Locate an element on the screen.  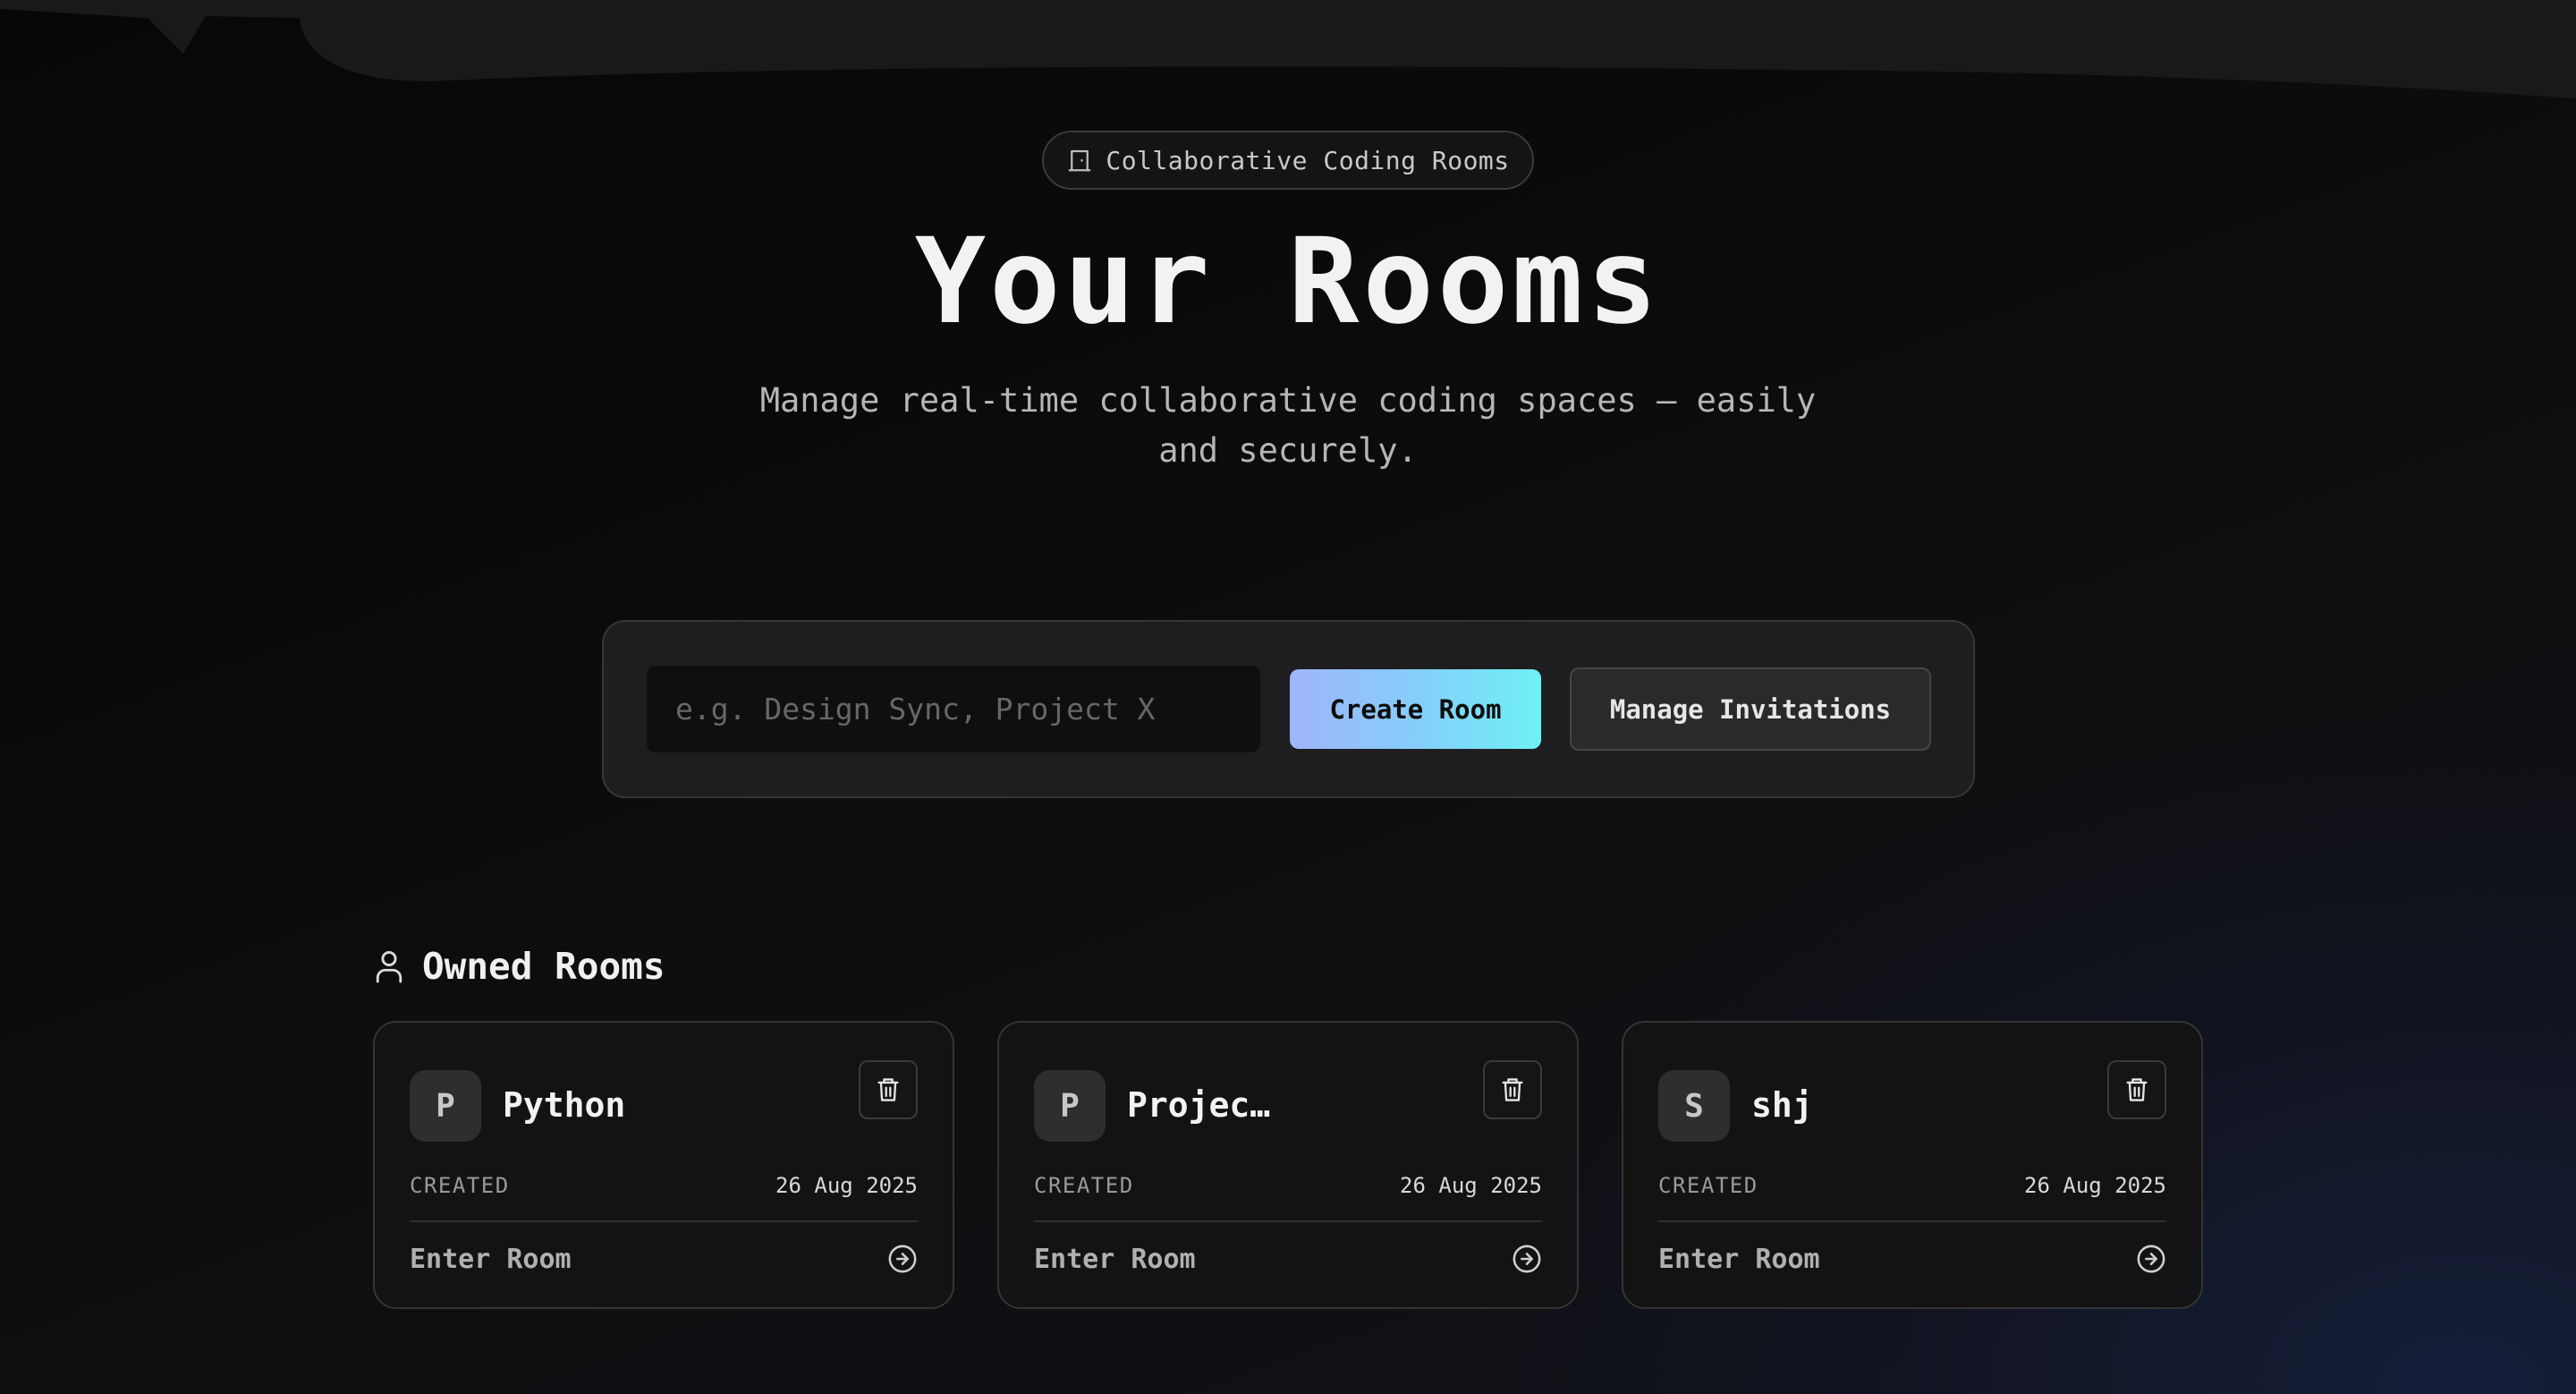
room-name: shj is located at coordinates (1782, 1105).